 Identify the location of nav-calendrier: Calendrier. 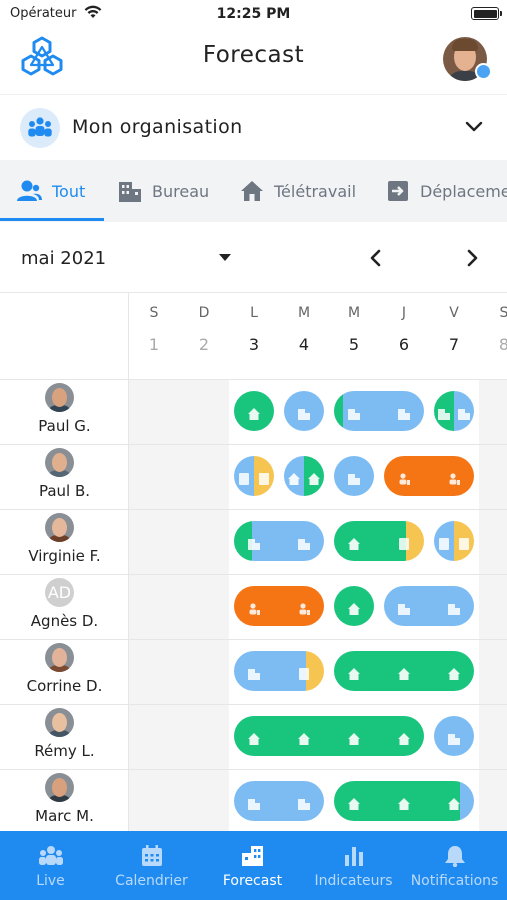
(151, 865).